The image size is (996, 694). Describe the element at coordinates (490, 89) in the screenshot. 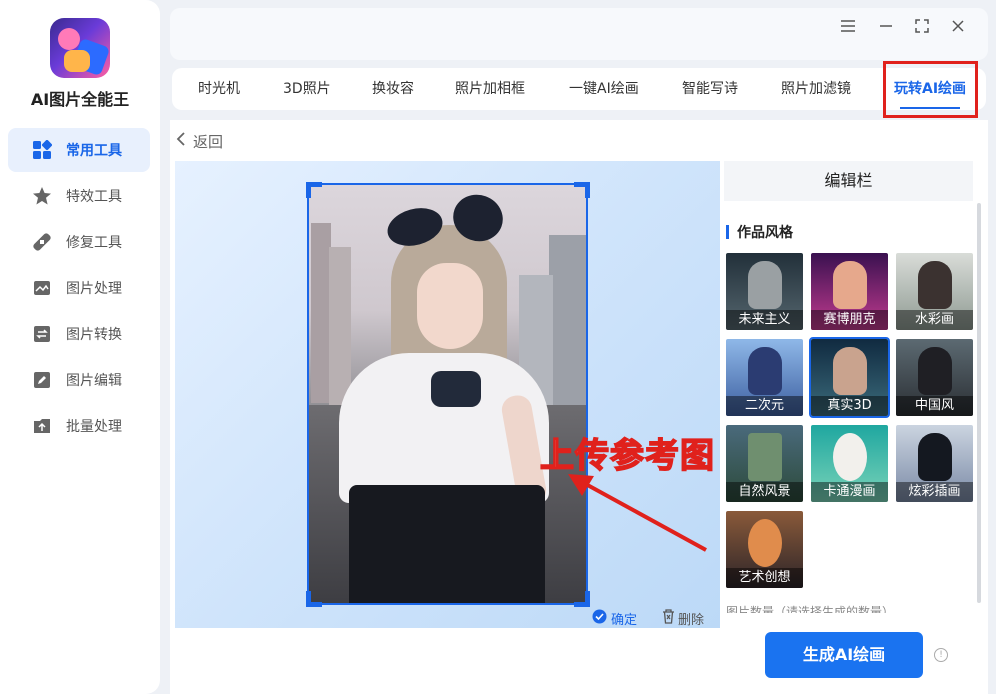

I see `tab-photo-frame: 照片加相框` at that location.